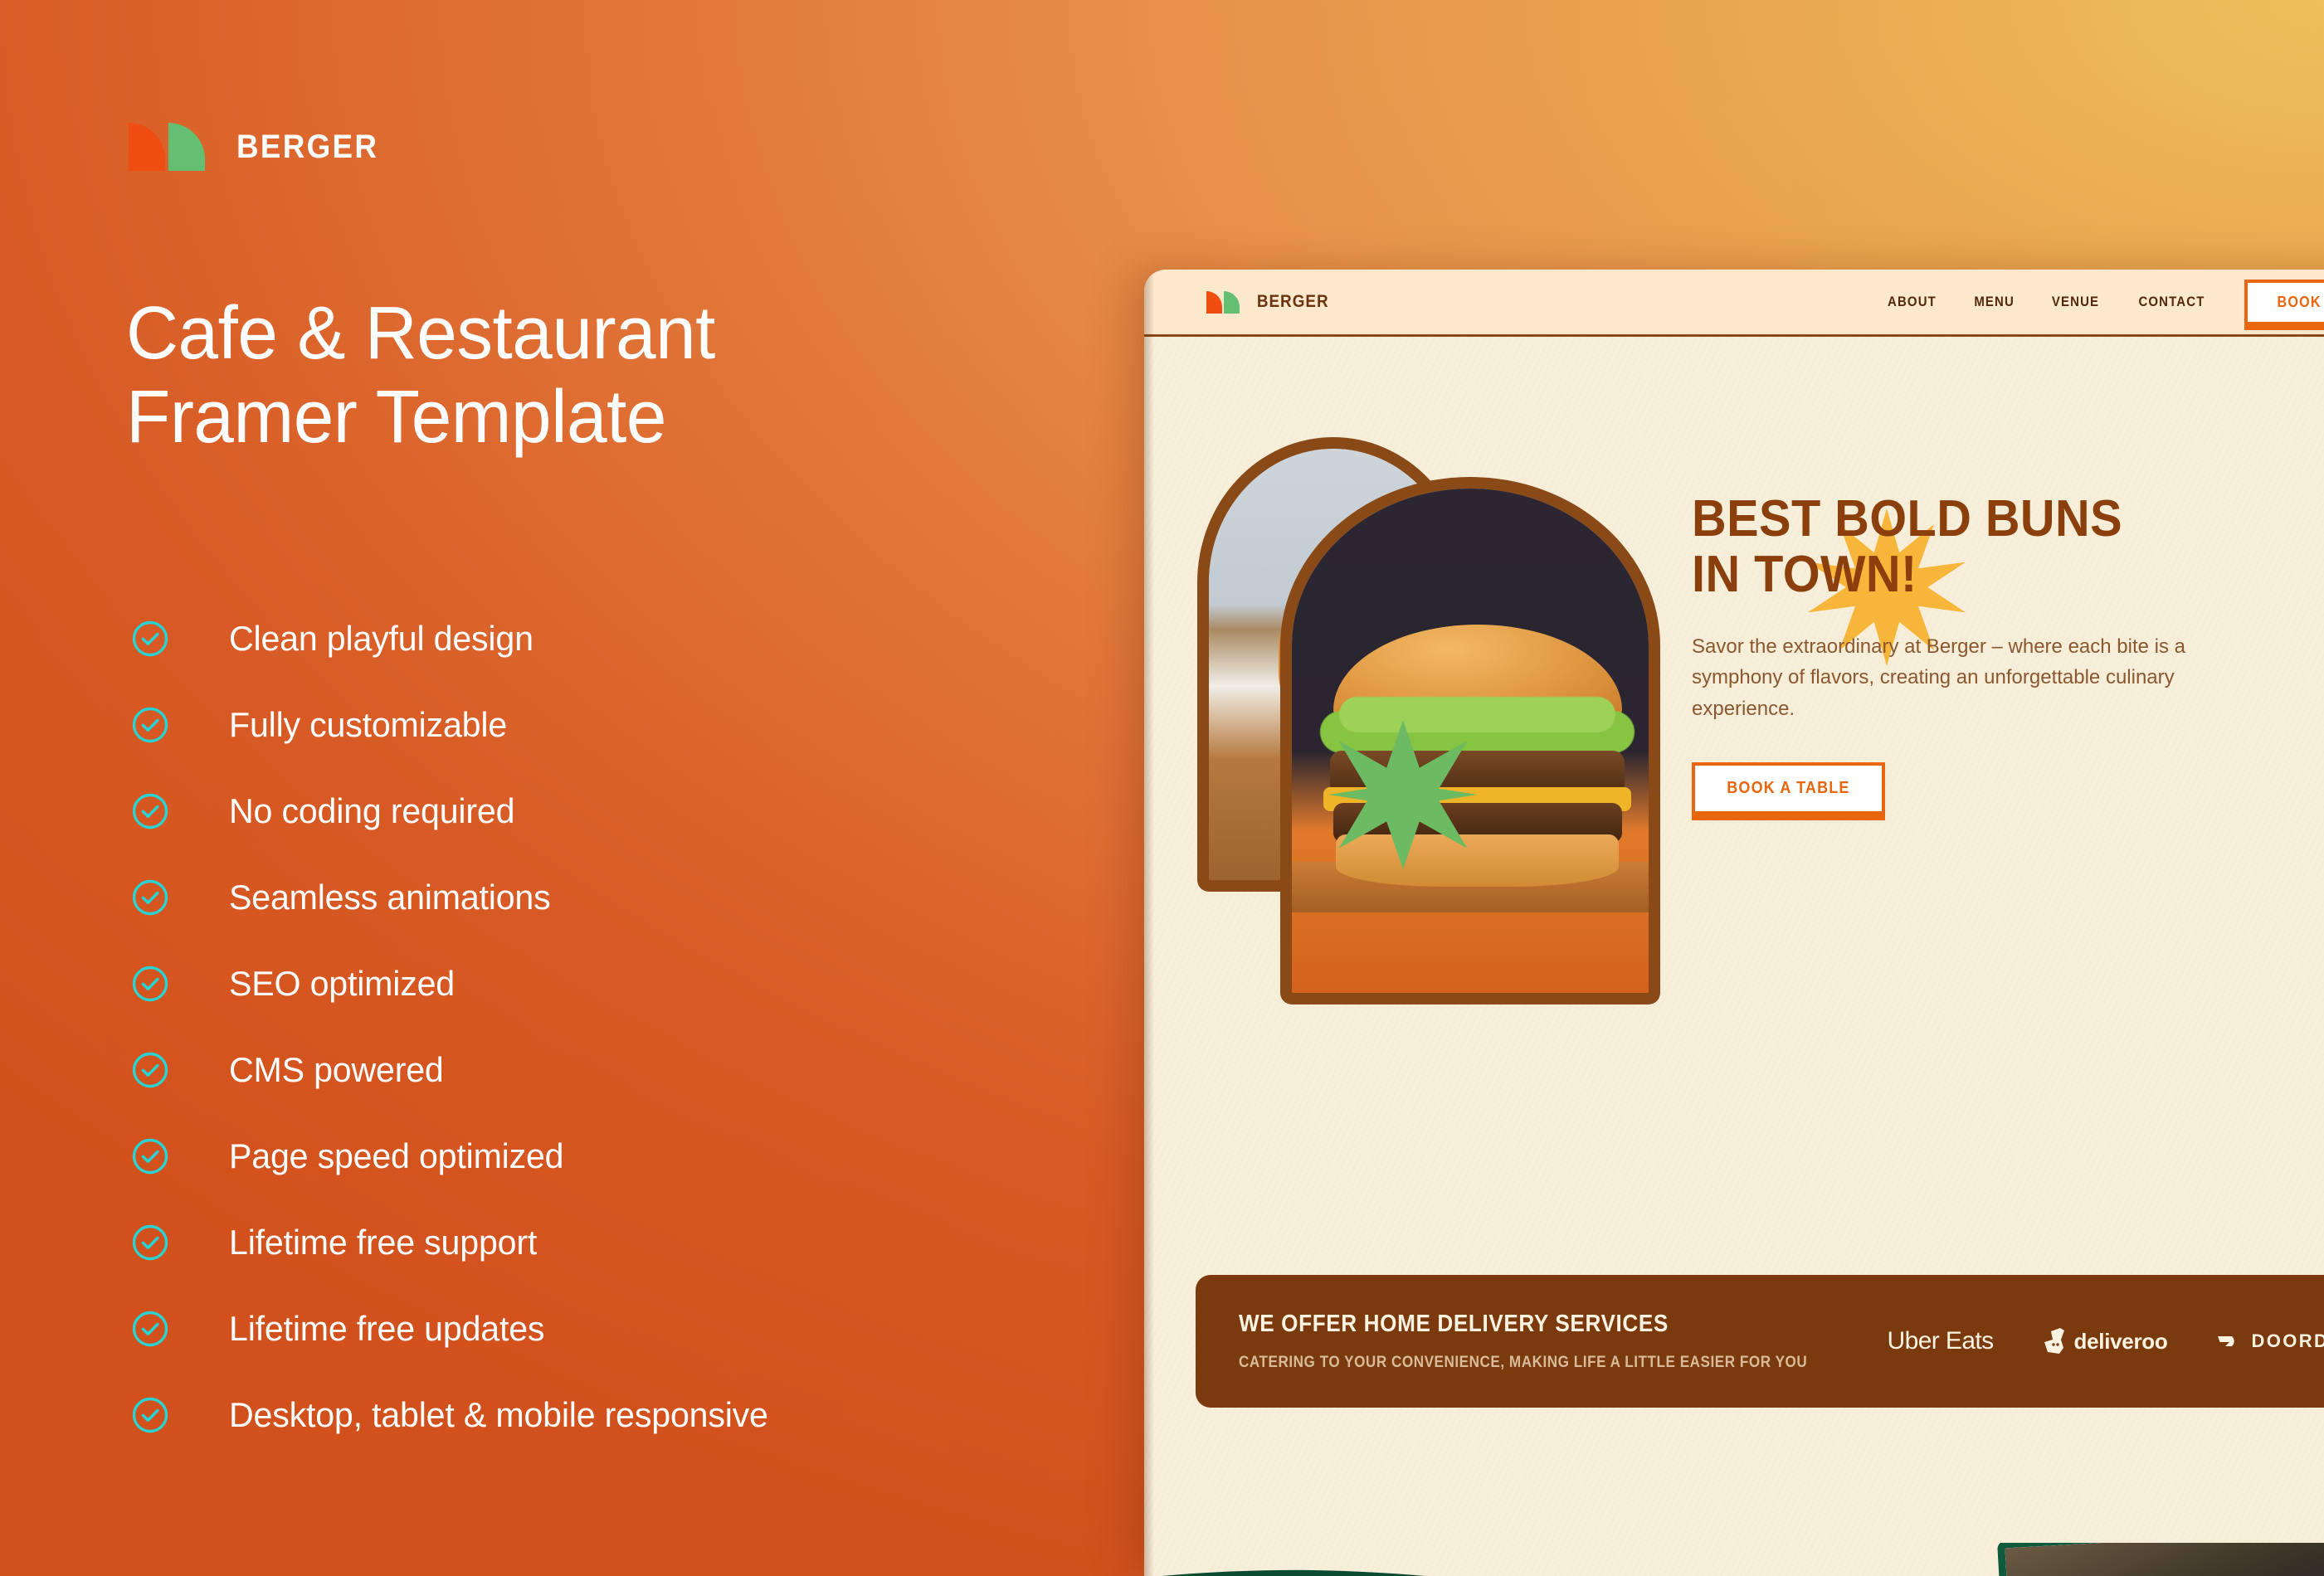 The width and height of the screenshot is (2324, 1576). What do you see at coordinates (1907, 518) in the screenshot?
I see `hero-title-line-1: BEST BOLD BUNS` at bounding box center [1907, 518].